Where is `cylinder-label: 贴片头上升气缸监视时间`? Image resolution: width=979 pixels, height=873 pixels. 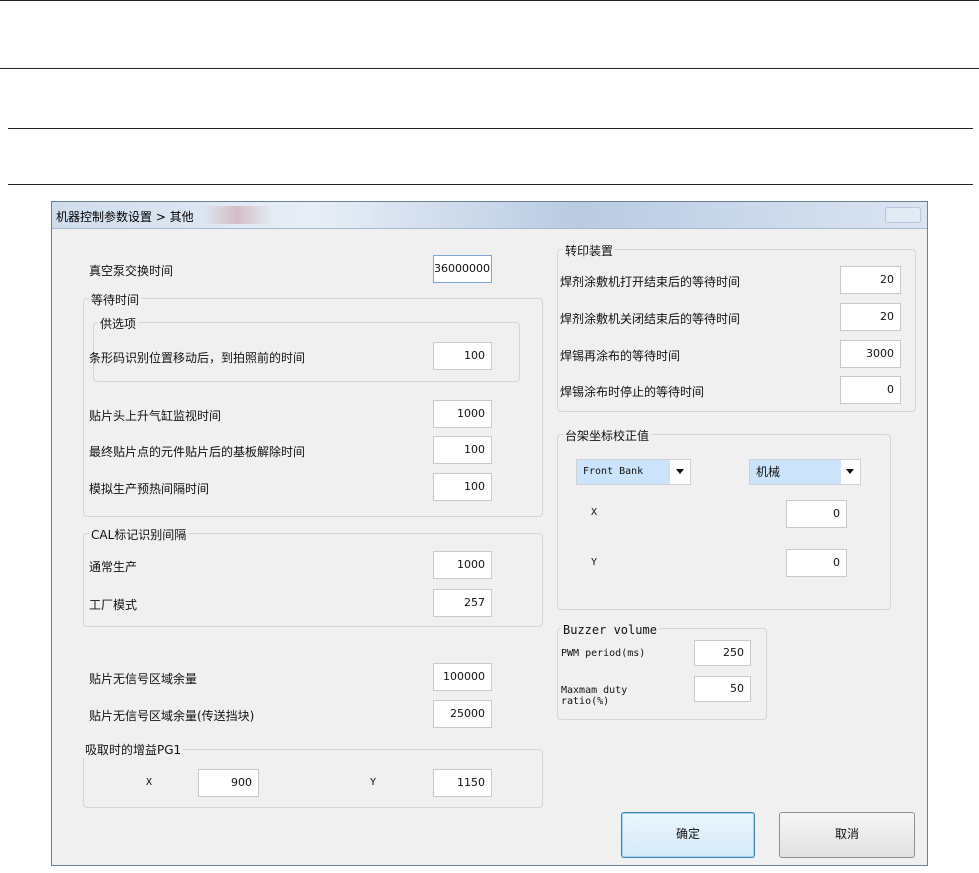
cylinder-label: 贴片头上升气缸监视时间 is located at coordinates (155, 416).